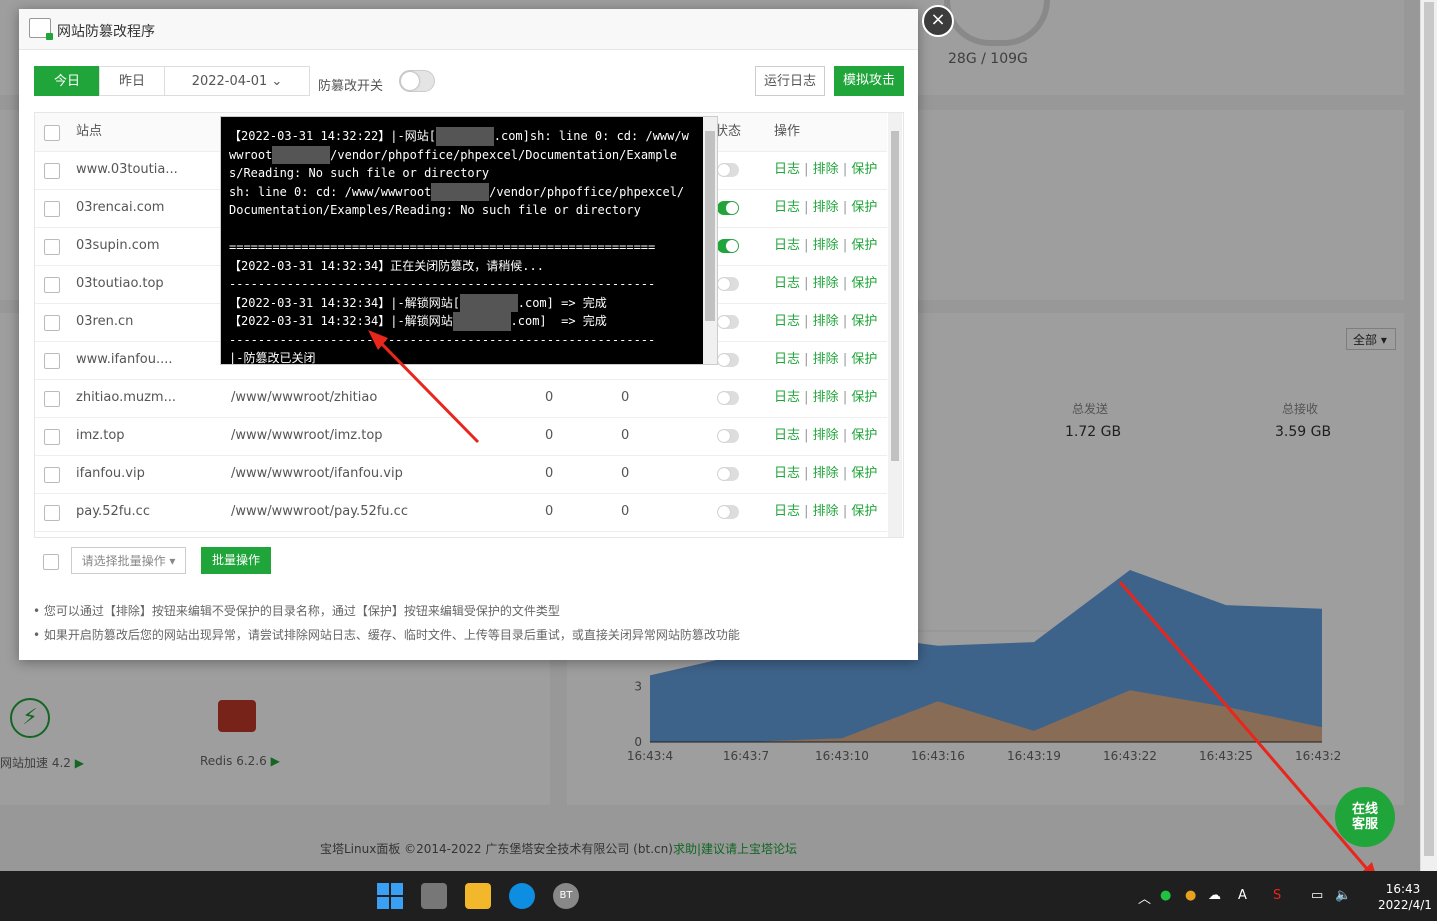 This screenshot has height=921, width=1437. What do you see at coordinates (1277, 895) in the screenshot?
I see `sogou-icon: S` at bounding box center [1277, 895].